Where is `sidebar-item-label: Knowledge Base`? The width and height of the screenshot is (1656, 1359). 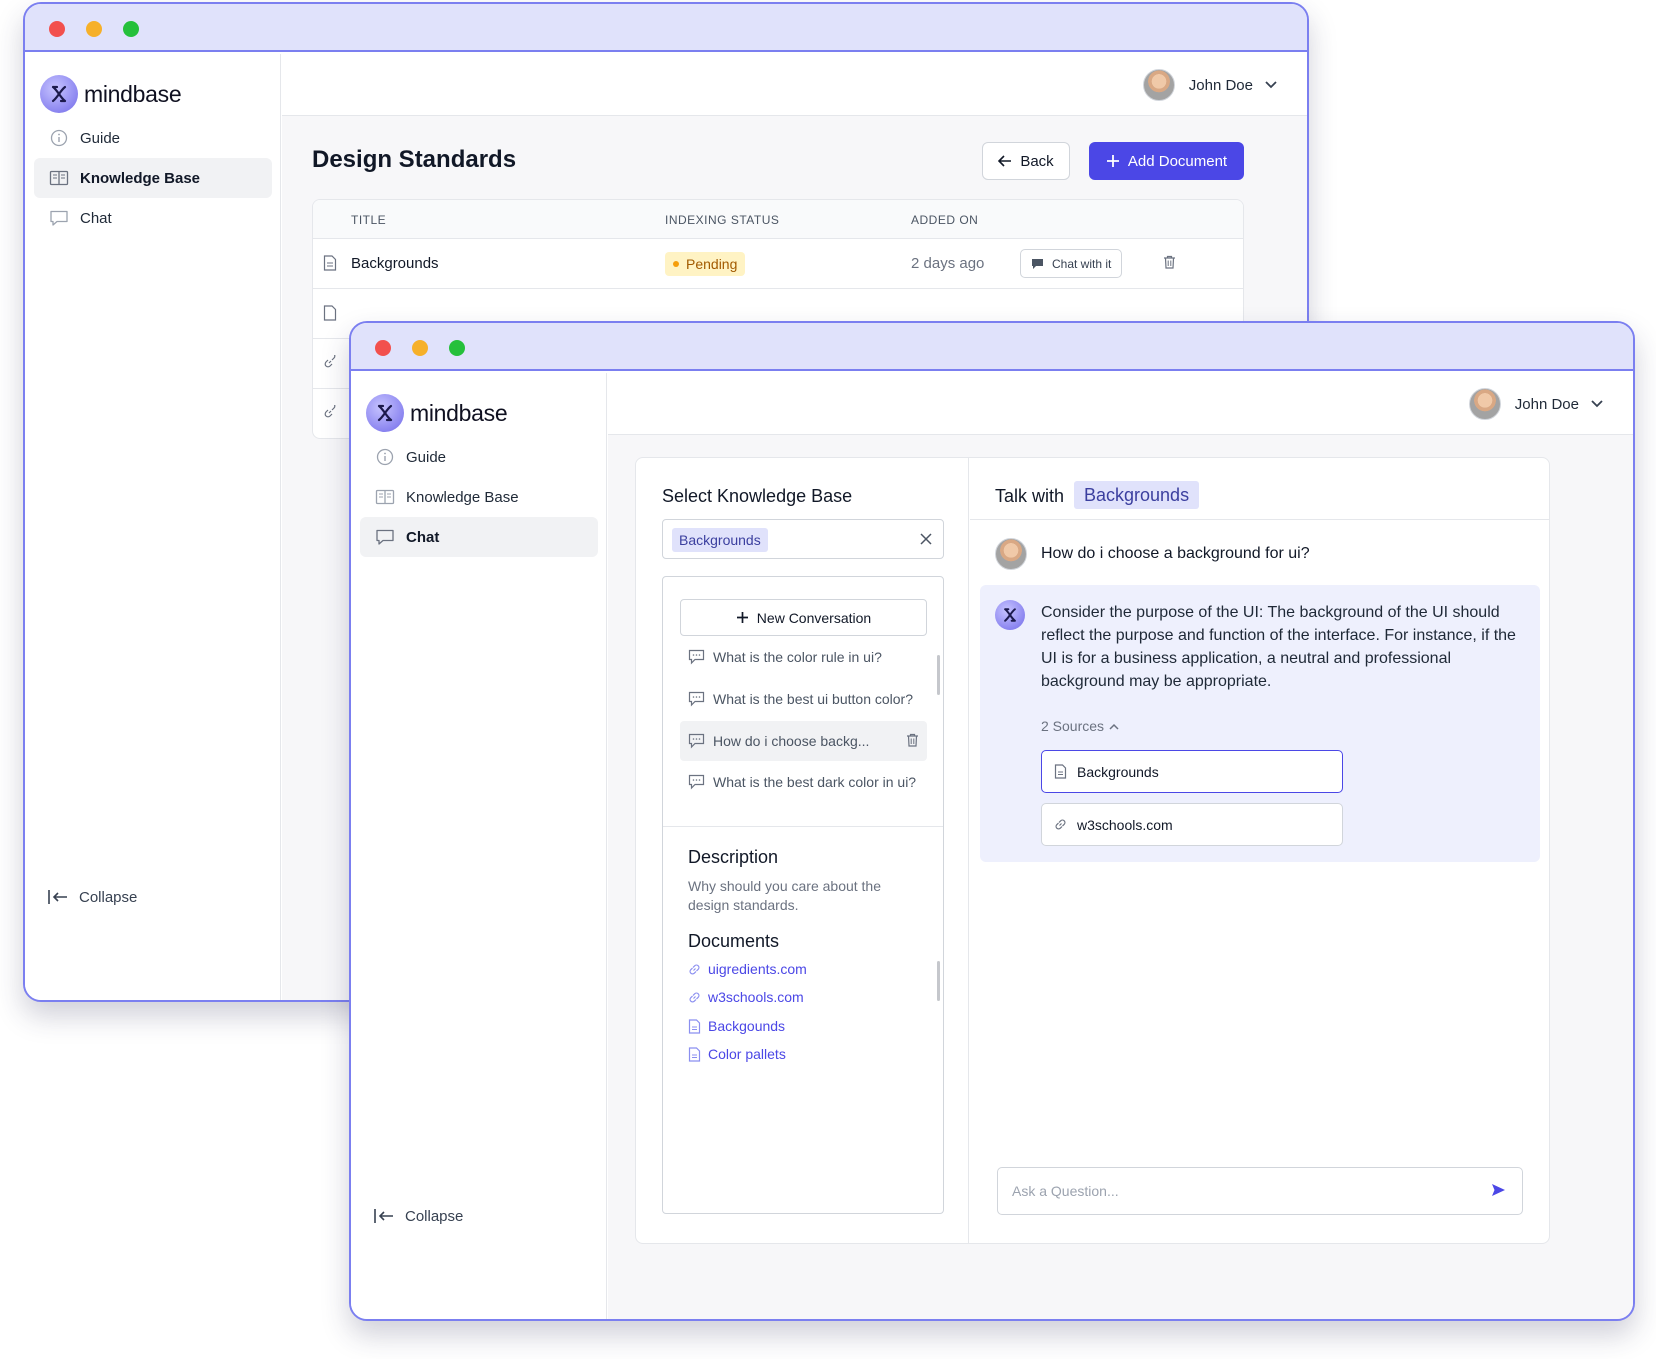 sidebar-item-label: Knowledge Base is located at coordinates (140, 178).